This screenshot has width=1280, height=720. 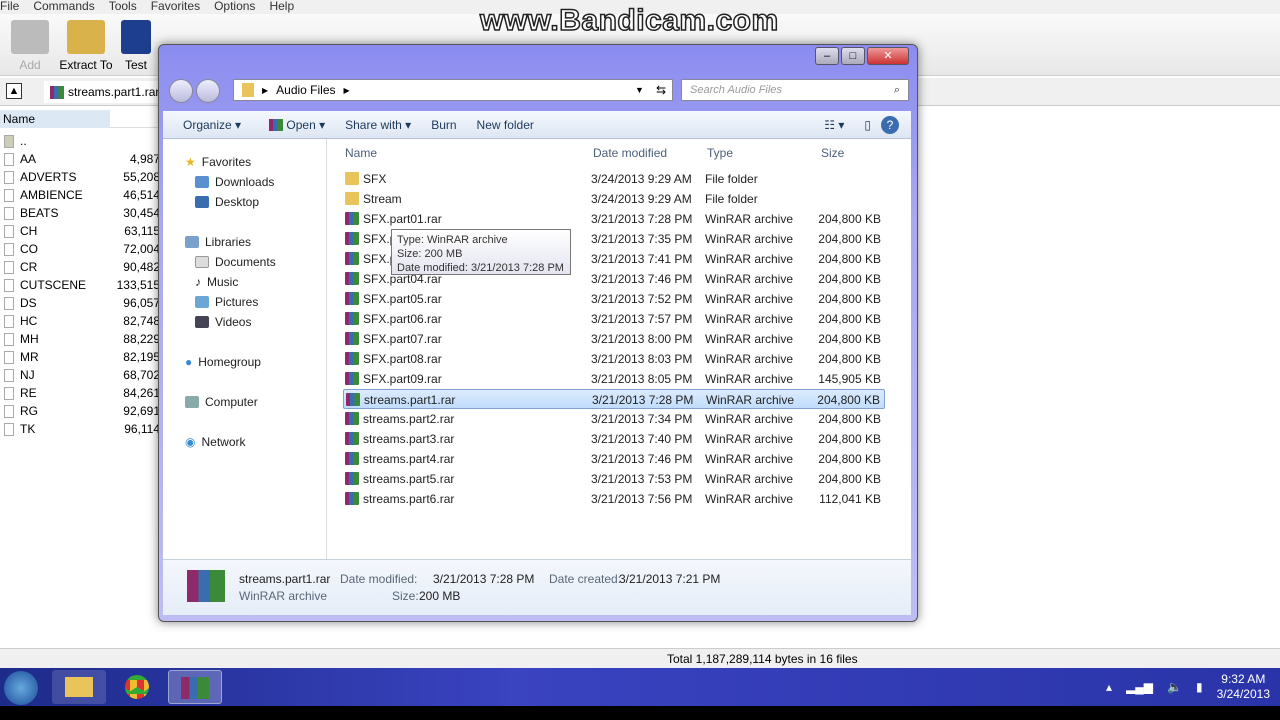 I want to click on archive-list-item: MH 88,229, so click(x=80, y=339).